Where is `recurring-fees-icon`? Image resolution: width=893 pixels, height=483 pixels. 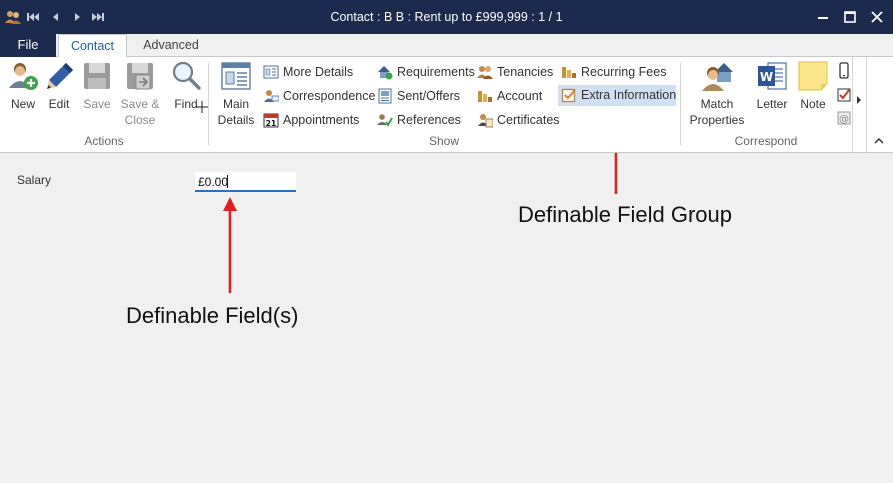
recurring-fees-icon is located at coordinates (569, 72).